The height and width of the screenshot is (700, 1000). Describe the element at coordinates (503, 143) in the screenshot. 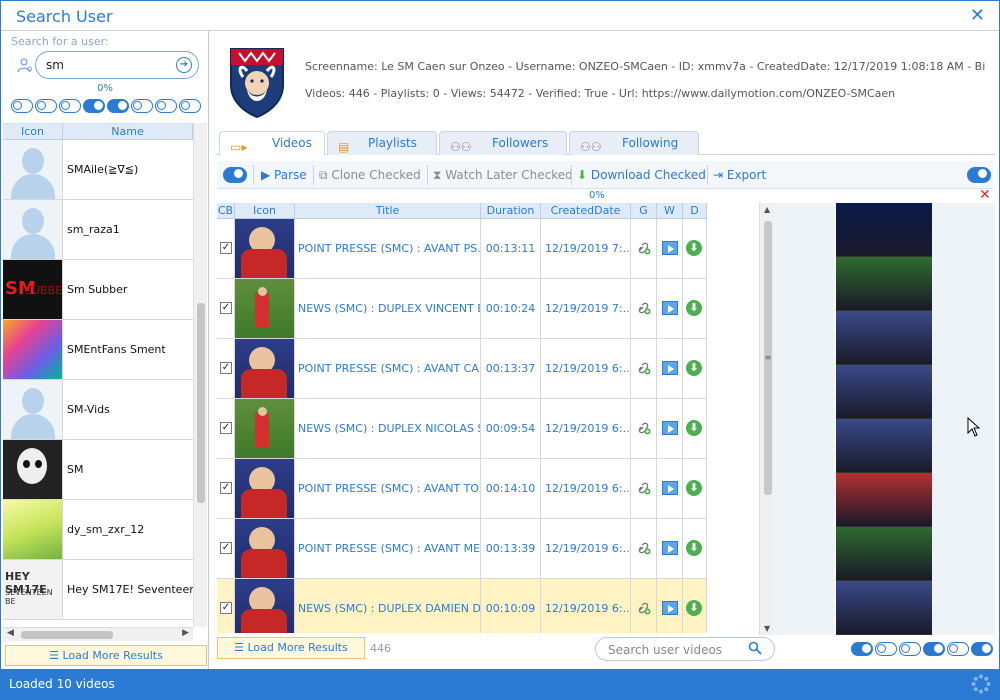

I see `tab-followers: ⚇⚇ Followers` at that location.